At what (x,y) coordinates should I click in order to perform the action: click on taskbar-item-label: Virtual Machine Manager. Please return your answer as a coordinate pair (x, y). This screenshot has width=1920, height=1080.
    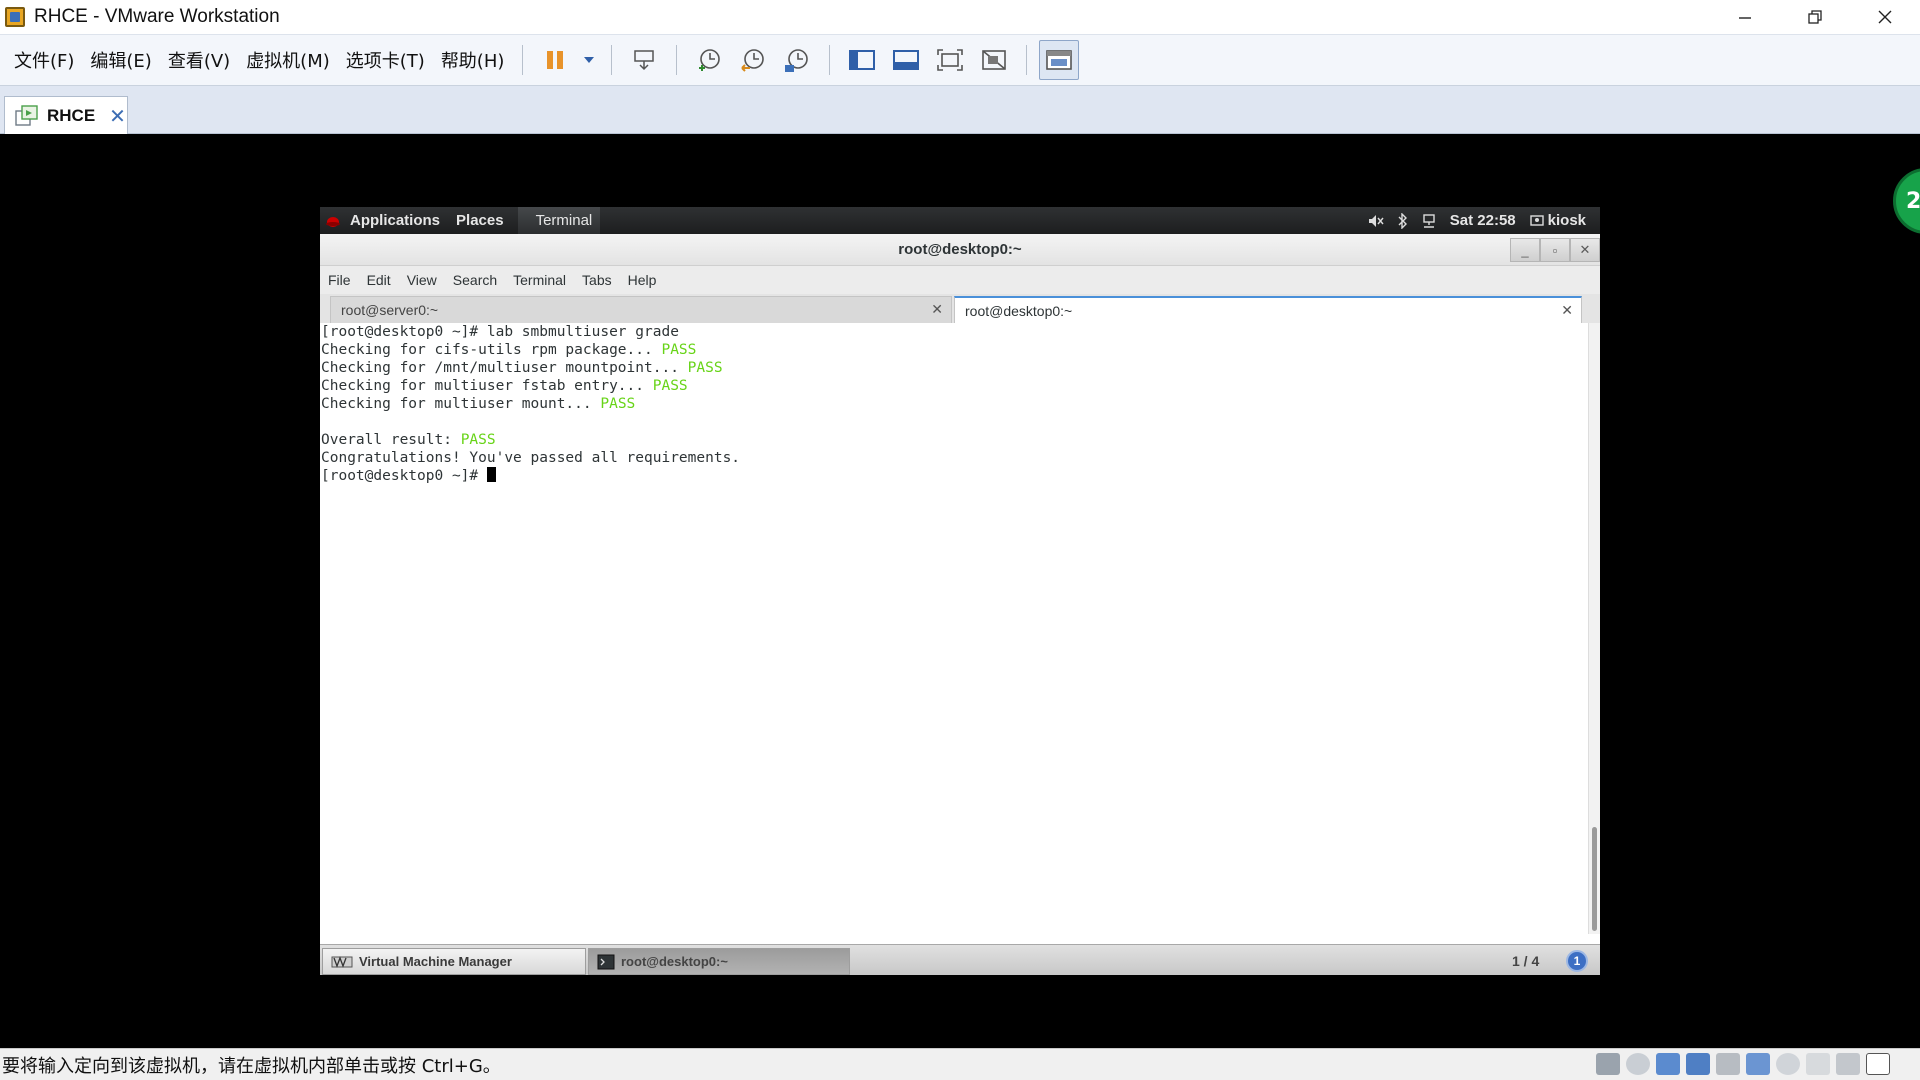
    Looking at the image, I should click on (435, 961).